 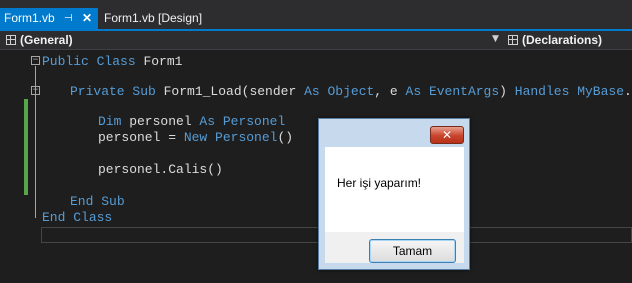 I want to click on tab-form1-vb: Form1.vb ⊣ ✕, so click(x=49, y=18).